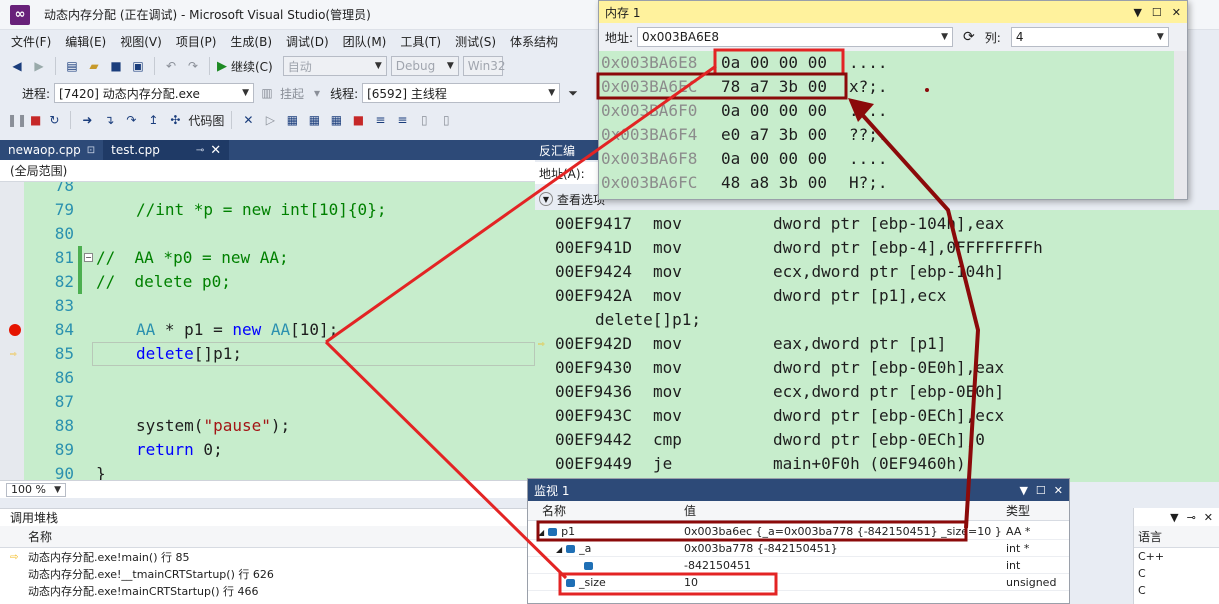 Image resolution: width=1219 pixels, height=604 pixels. I want to click on callstack-row: 动态内存分配.exe!mainCRTStartup() 行 466, so click(265, 592).